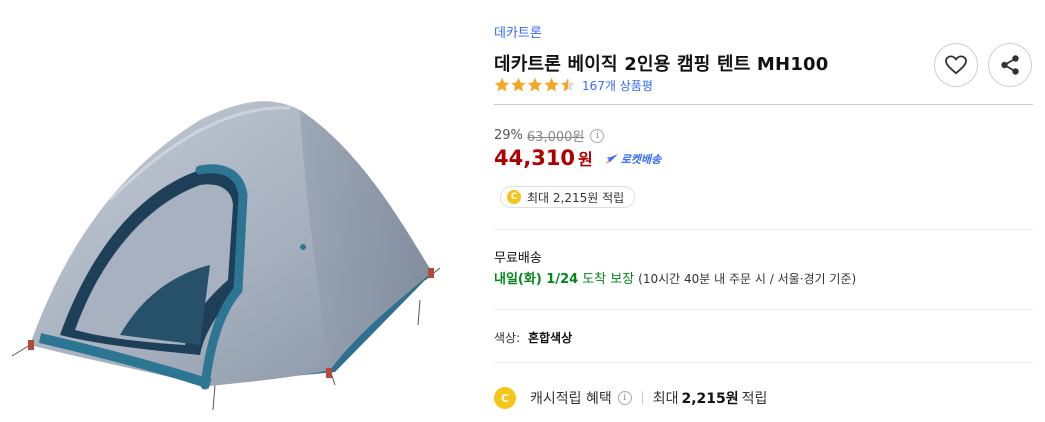 The image size is (1045, 422). I want to click on cash-reward-text: 최대 2,215원 적립, so click(576, 197).